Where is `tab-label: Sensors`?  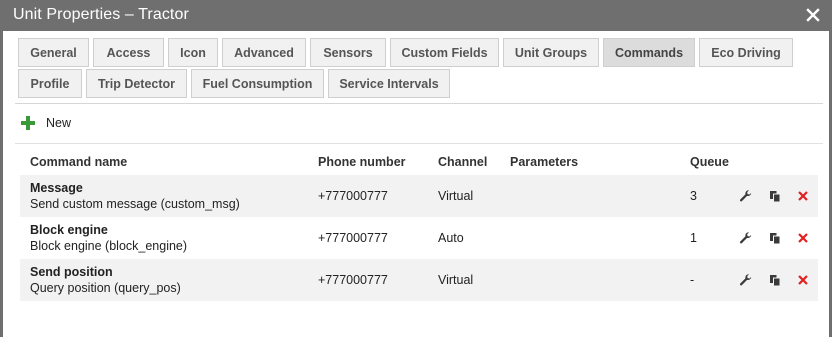
tab-label: Sensors is located at coordinates (348, 52).